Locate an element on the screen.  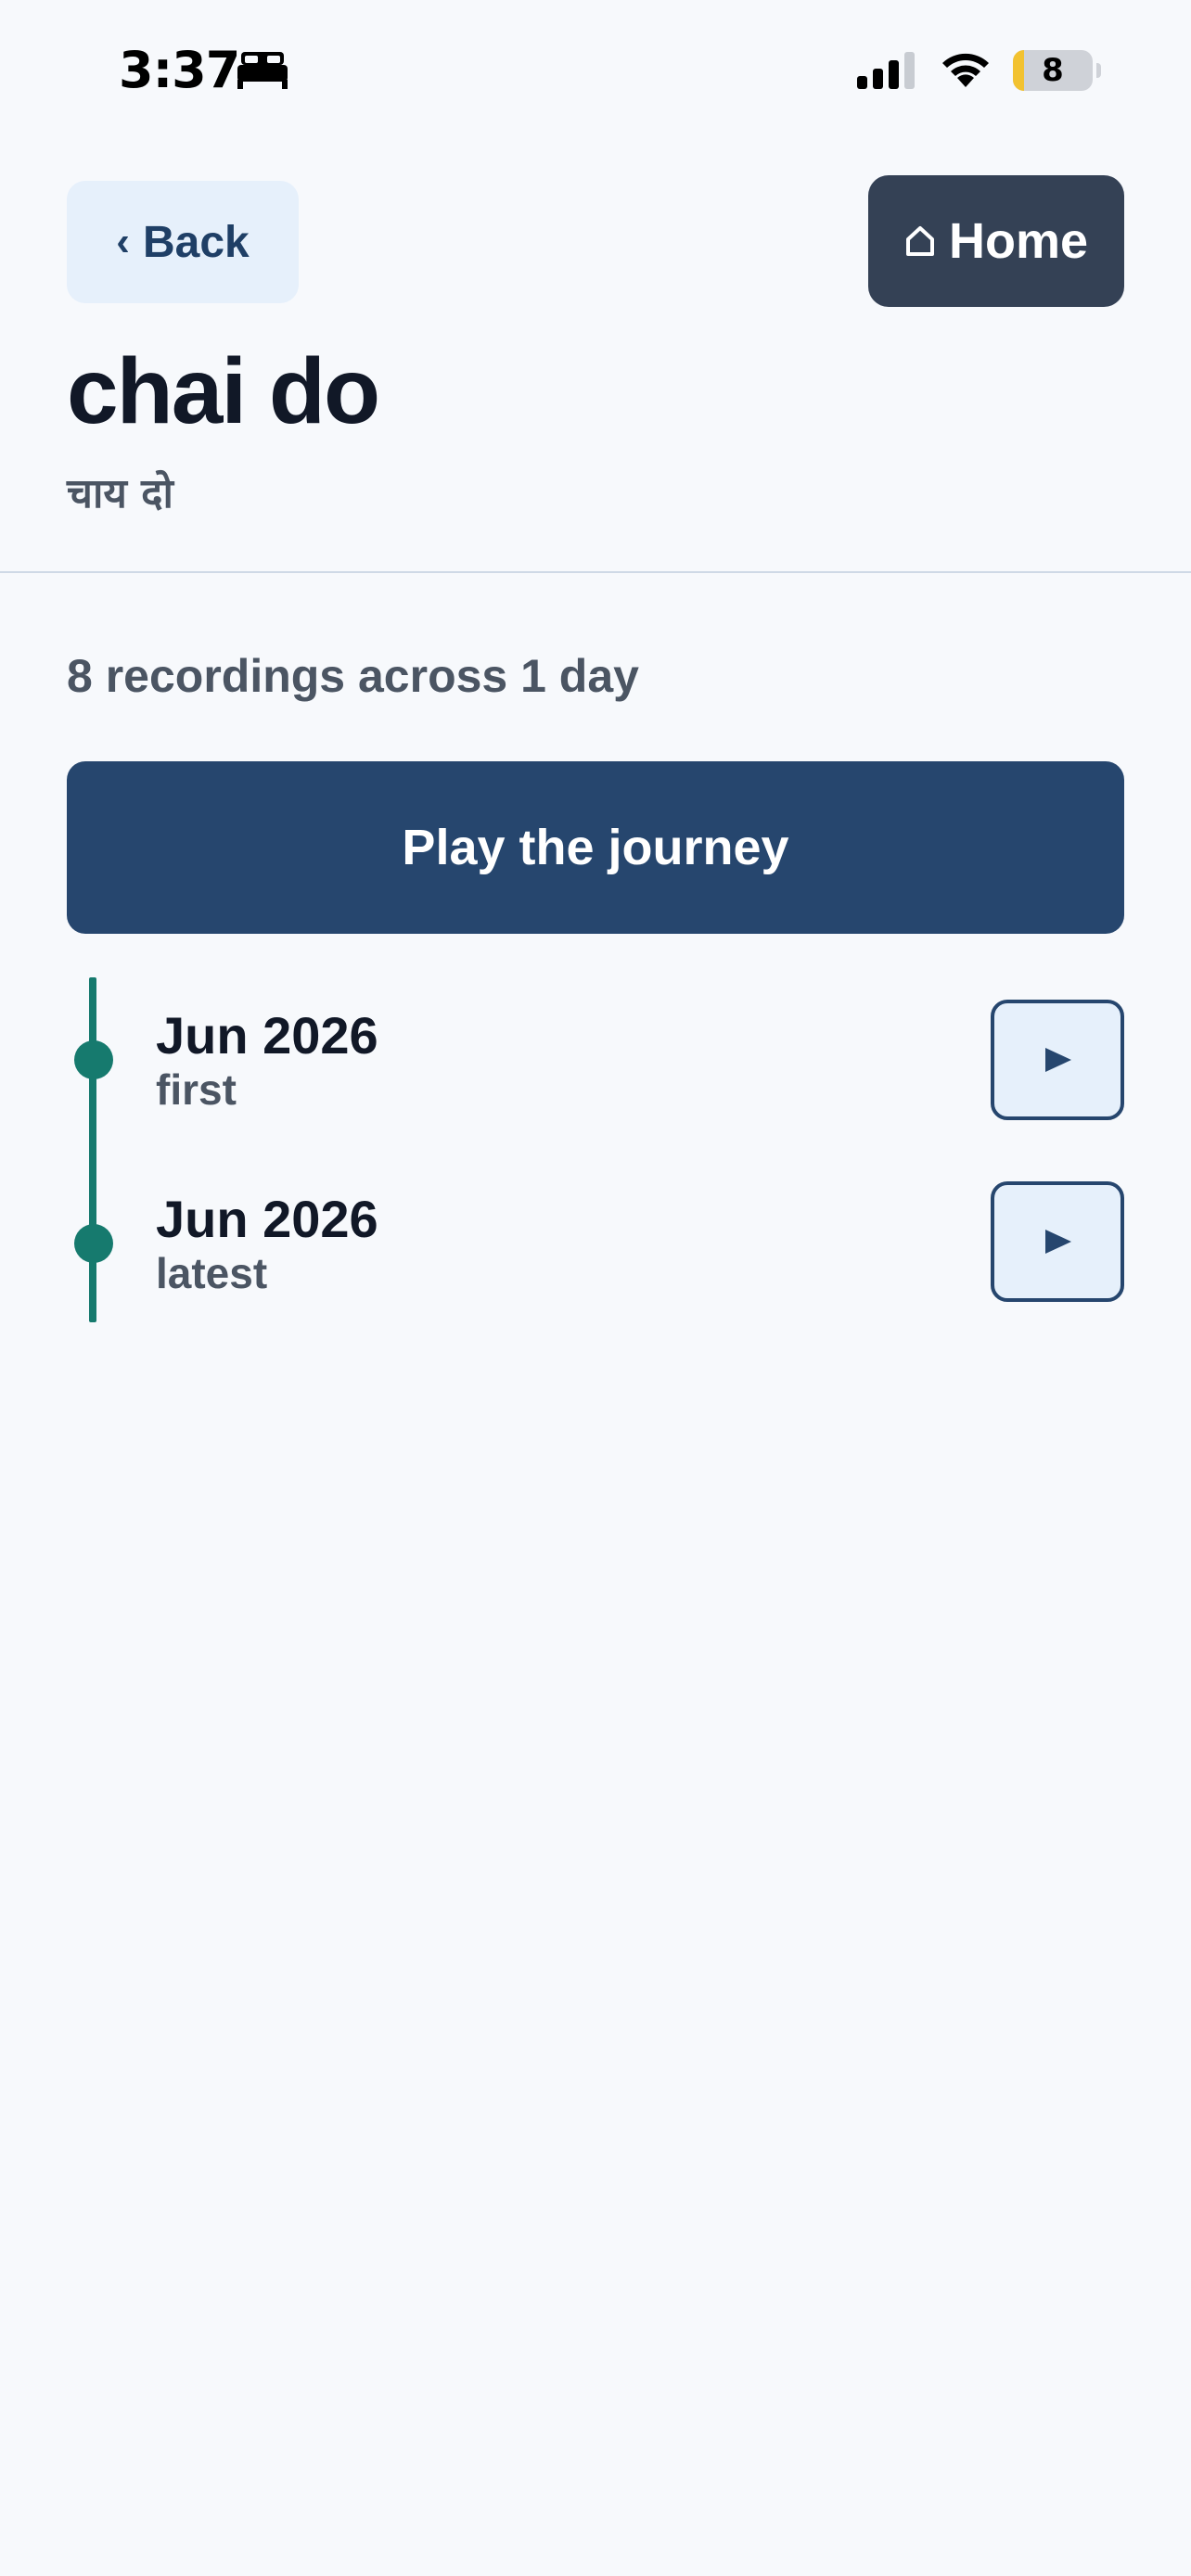
recording-label: first is located at coordinates (196, 1089).